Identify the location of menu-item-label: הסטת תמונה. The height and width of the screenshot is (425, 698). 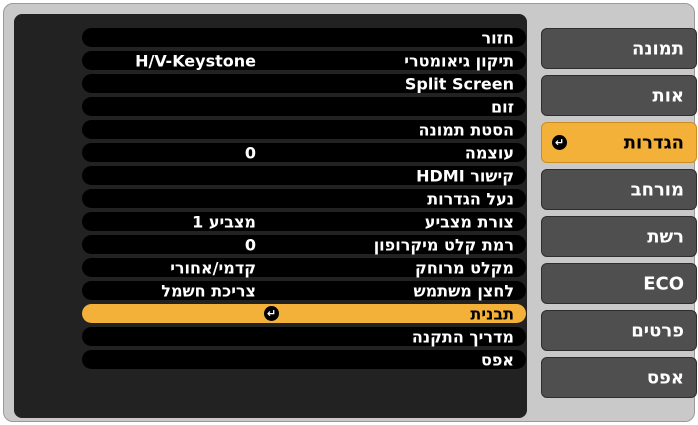
(466, 129).